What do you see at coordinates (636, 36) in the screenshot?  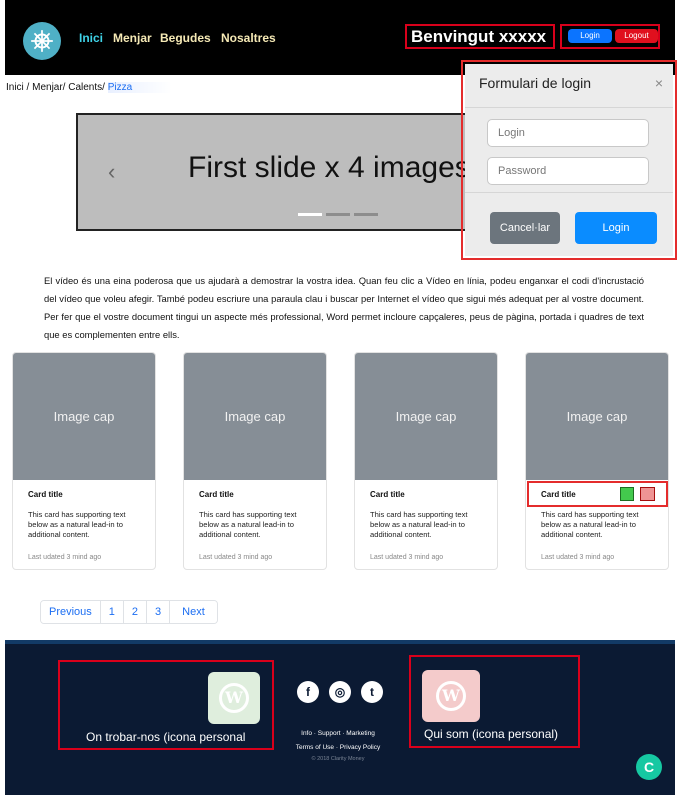 I see `nav-logout-button: Logout` at bounding box center [636, 36].